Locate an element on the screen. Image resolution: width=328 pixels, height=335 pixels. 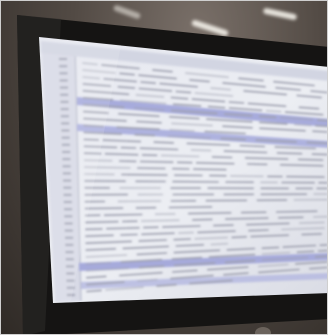
monitor-stand is located at coordinates (263, 330).